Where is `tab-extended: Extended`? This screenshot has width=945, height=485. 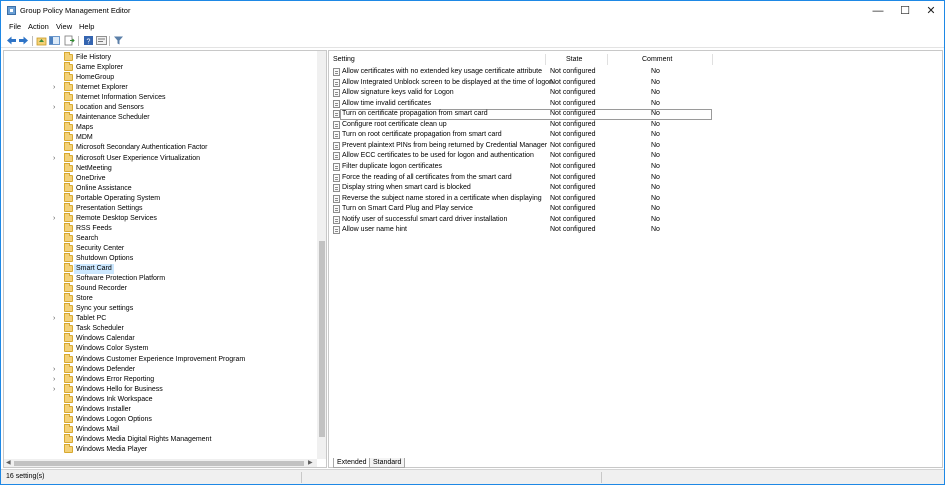 tab-extended: Extended is located at coordinates (352, 463).